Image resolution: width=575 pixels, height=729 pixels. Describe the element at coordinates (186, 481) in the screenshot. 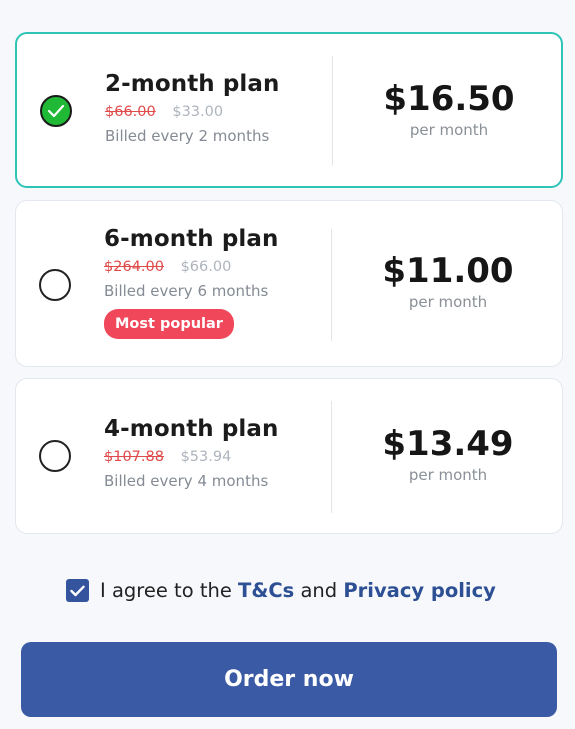

I see `billing-interval: Billed every 4 months` at that location.